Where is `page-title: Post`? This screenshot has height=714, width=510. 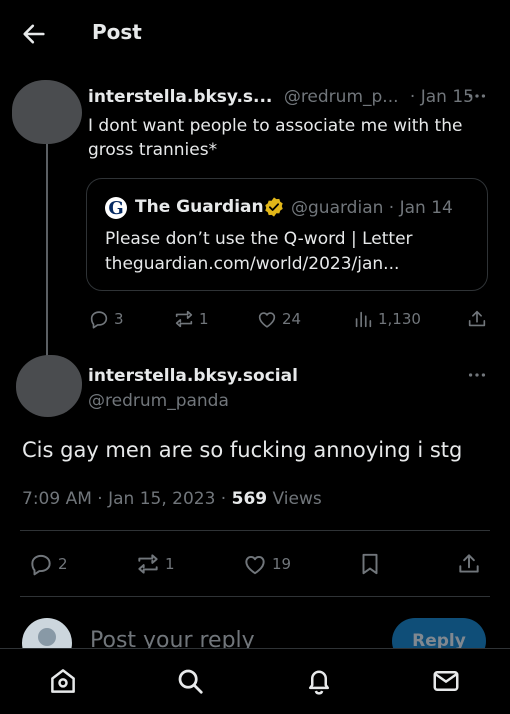
page-title: Post is located at coordinates (117, 32).